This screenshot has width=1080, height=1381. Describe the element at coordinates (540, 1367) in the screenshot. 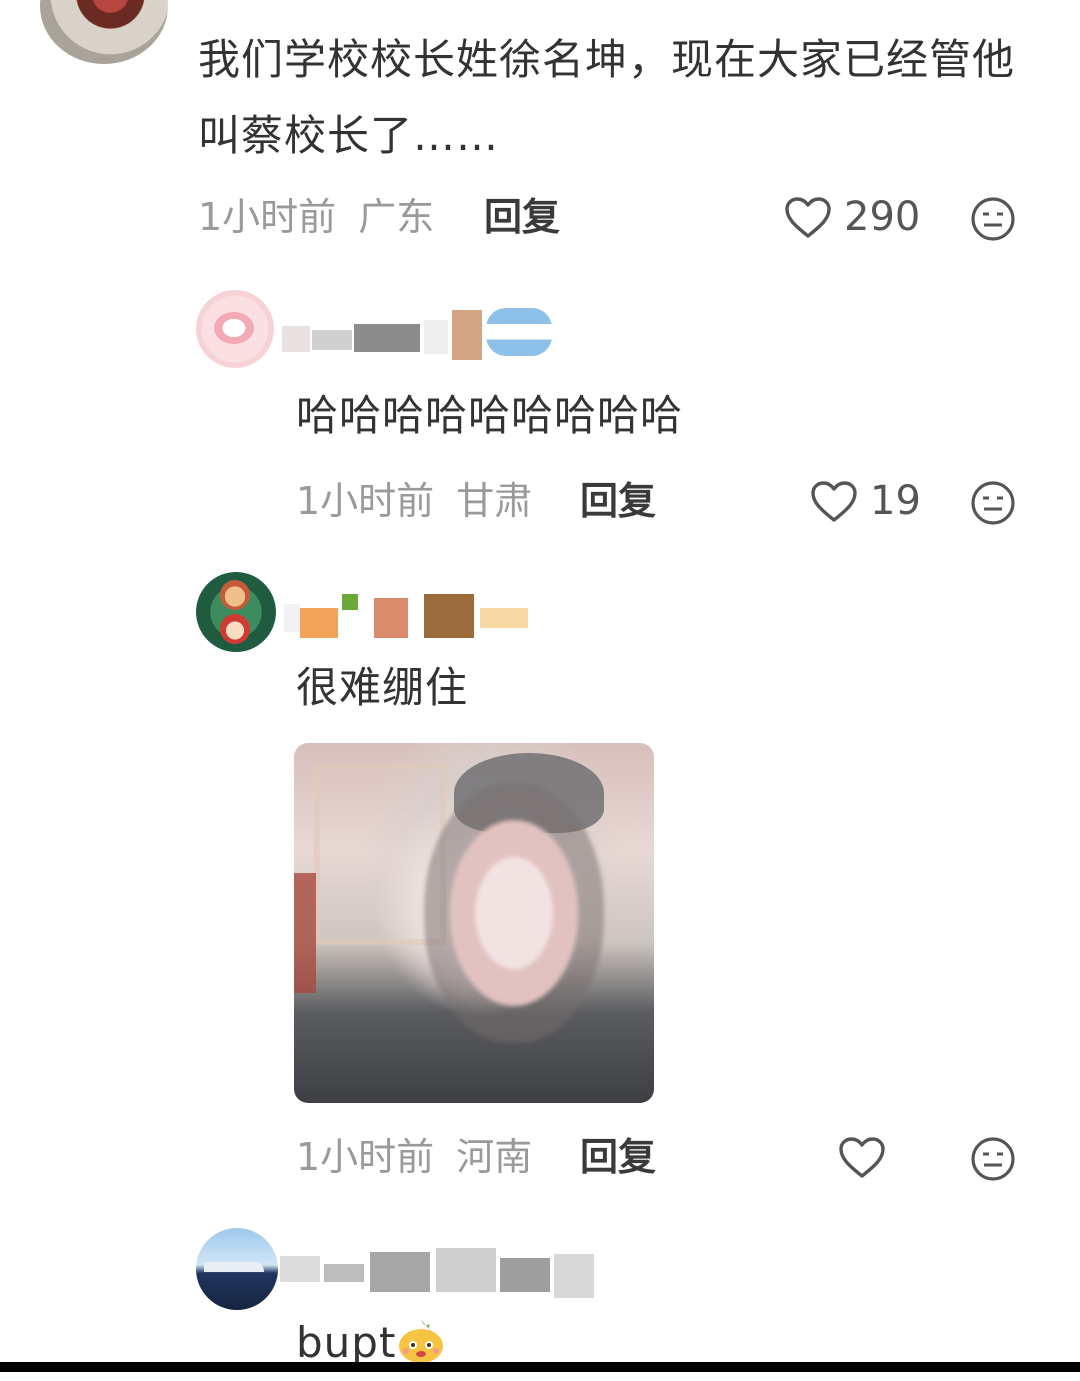

I see `bottom-edge-bar` at that location.